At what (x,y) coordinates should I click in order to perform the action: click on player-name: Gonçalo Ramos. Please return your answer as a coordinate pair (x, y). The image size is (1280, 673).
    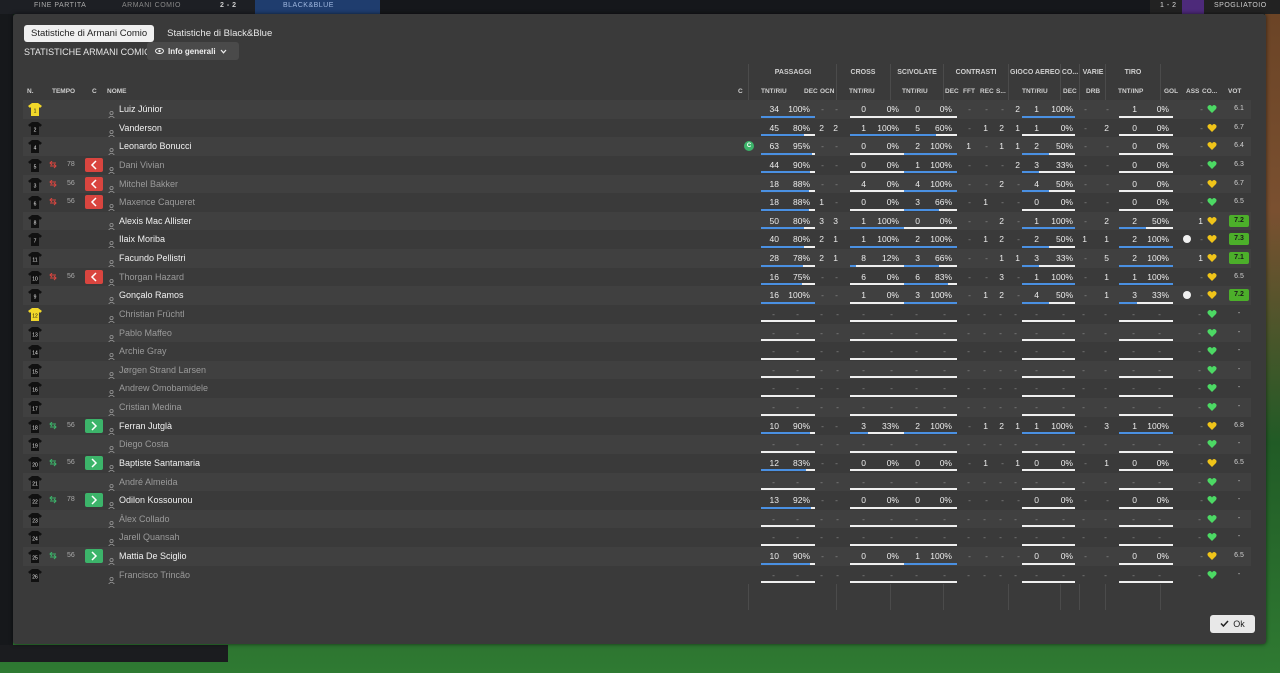
    Looking at the image, I should click on (151, 295).